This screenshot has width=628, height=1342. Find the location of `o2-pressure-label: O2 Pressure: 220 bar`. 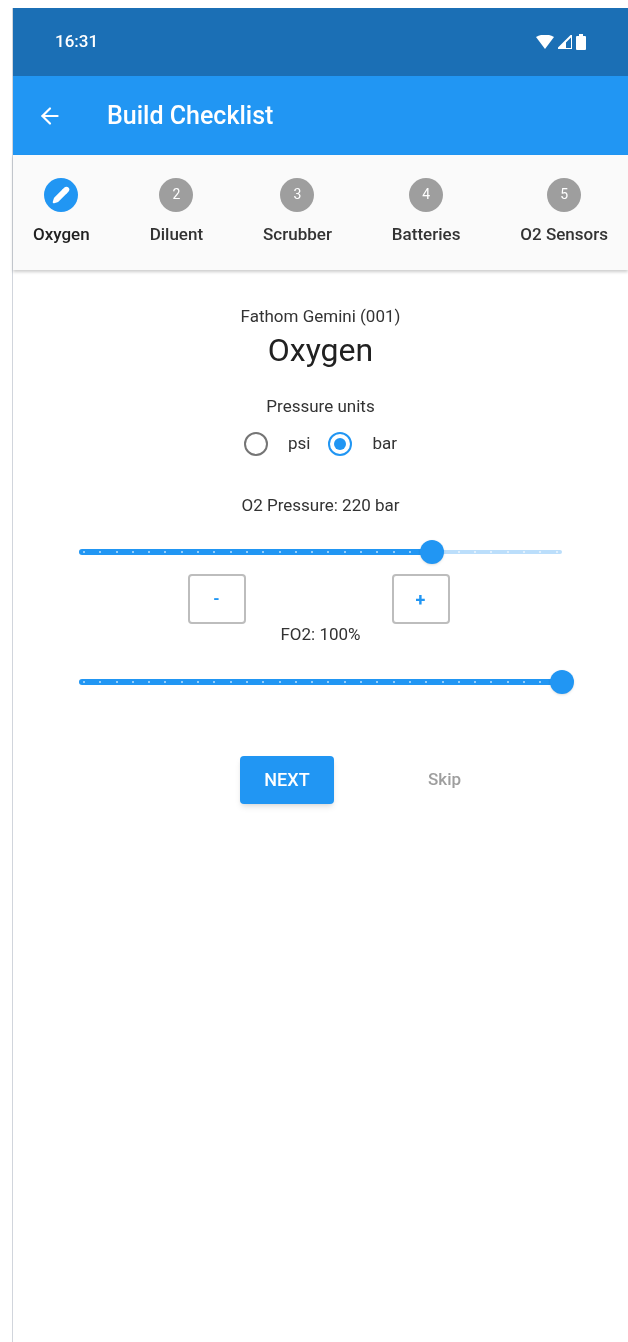

o2-pressure-label: O2 Pressure: 220 bar is located at coordinates (320, 505).